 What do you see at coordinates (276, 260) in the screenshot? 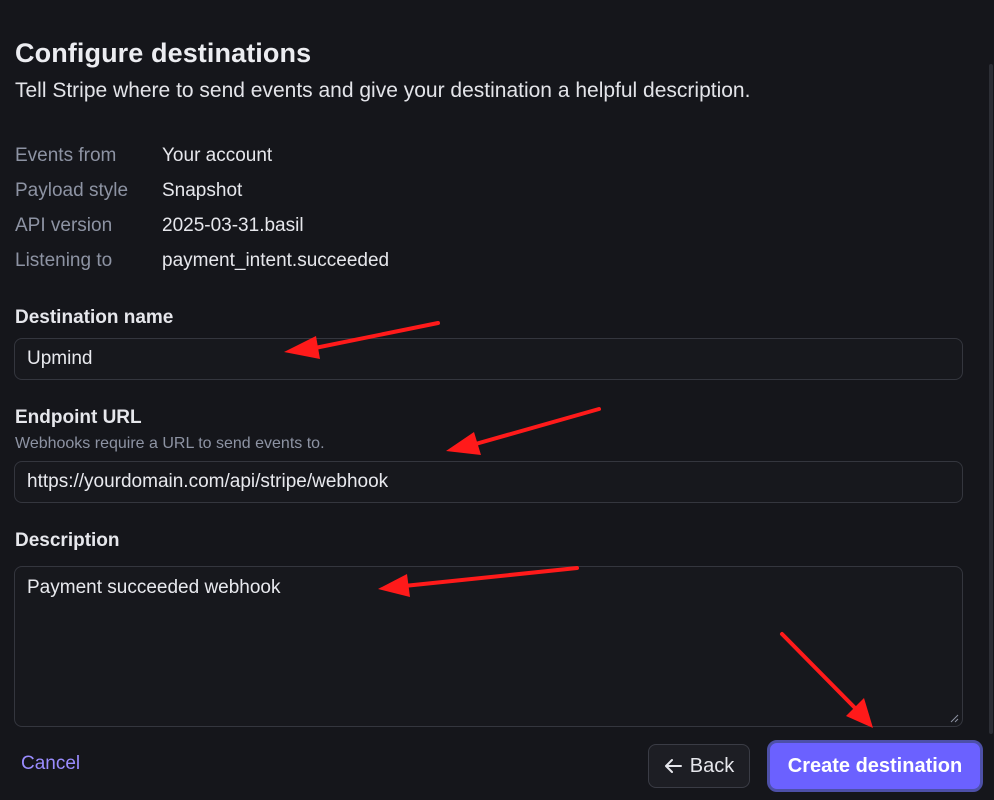
I see `summary-value: payment_intent.succeeded` at bounding box center [276, 260].